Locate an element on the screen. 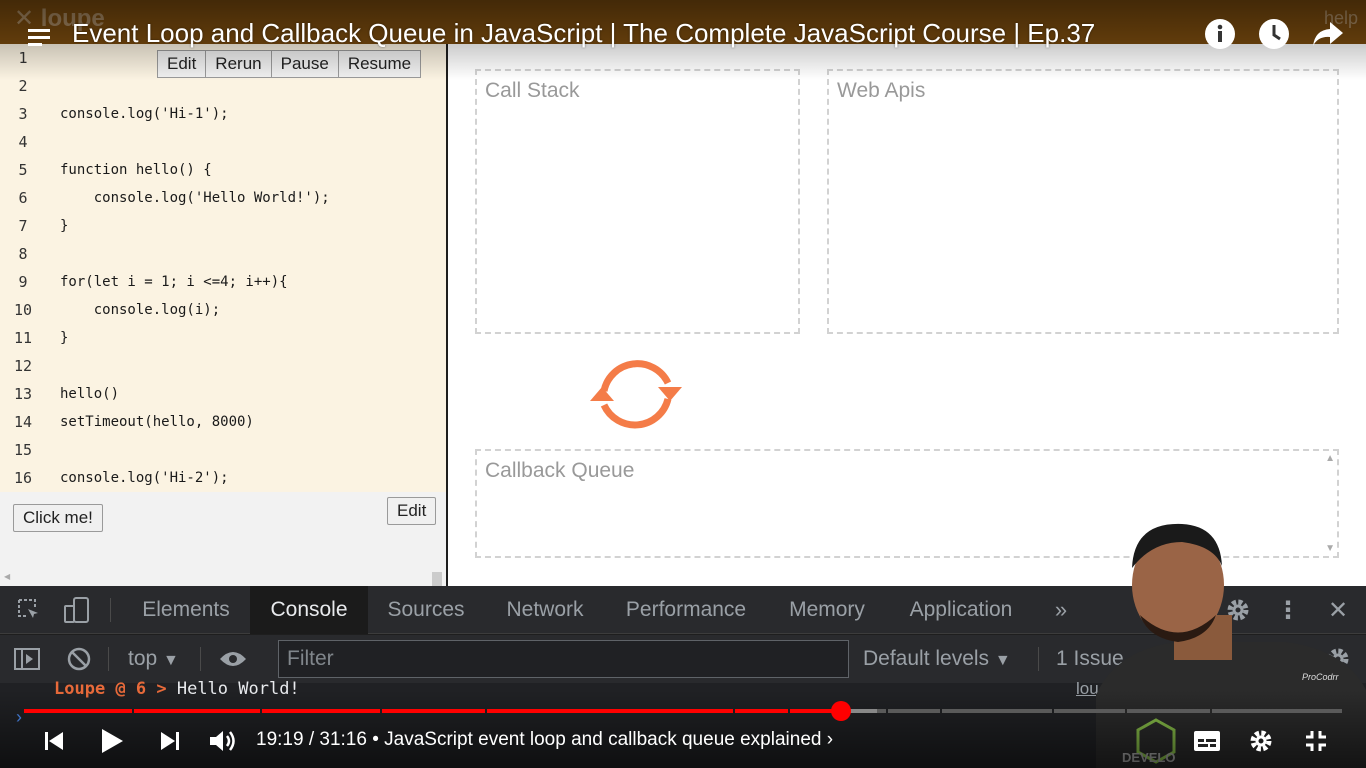  tab-memory: Memory is located at coordinates (827, 610).